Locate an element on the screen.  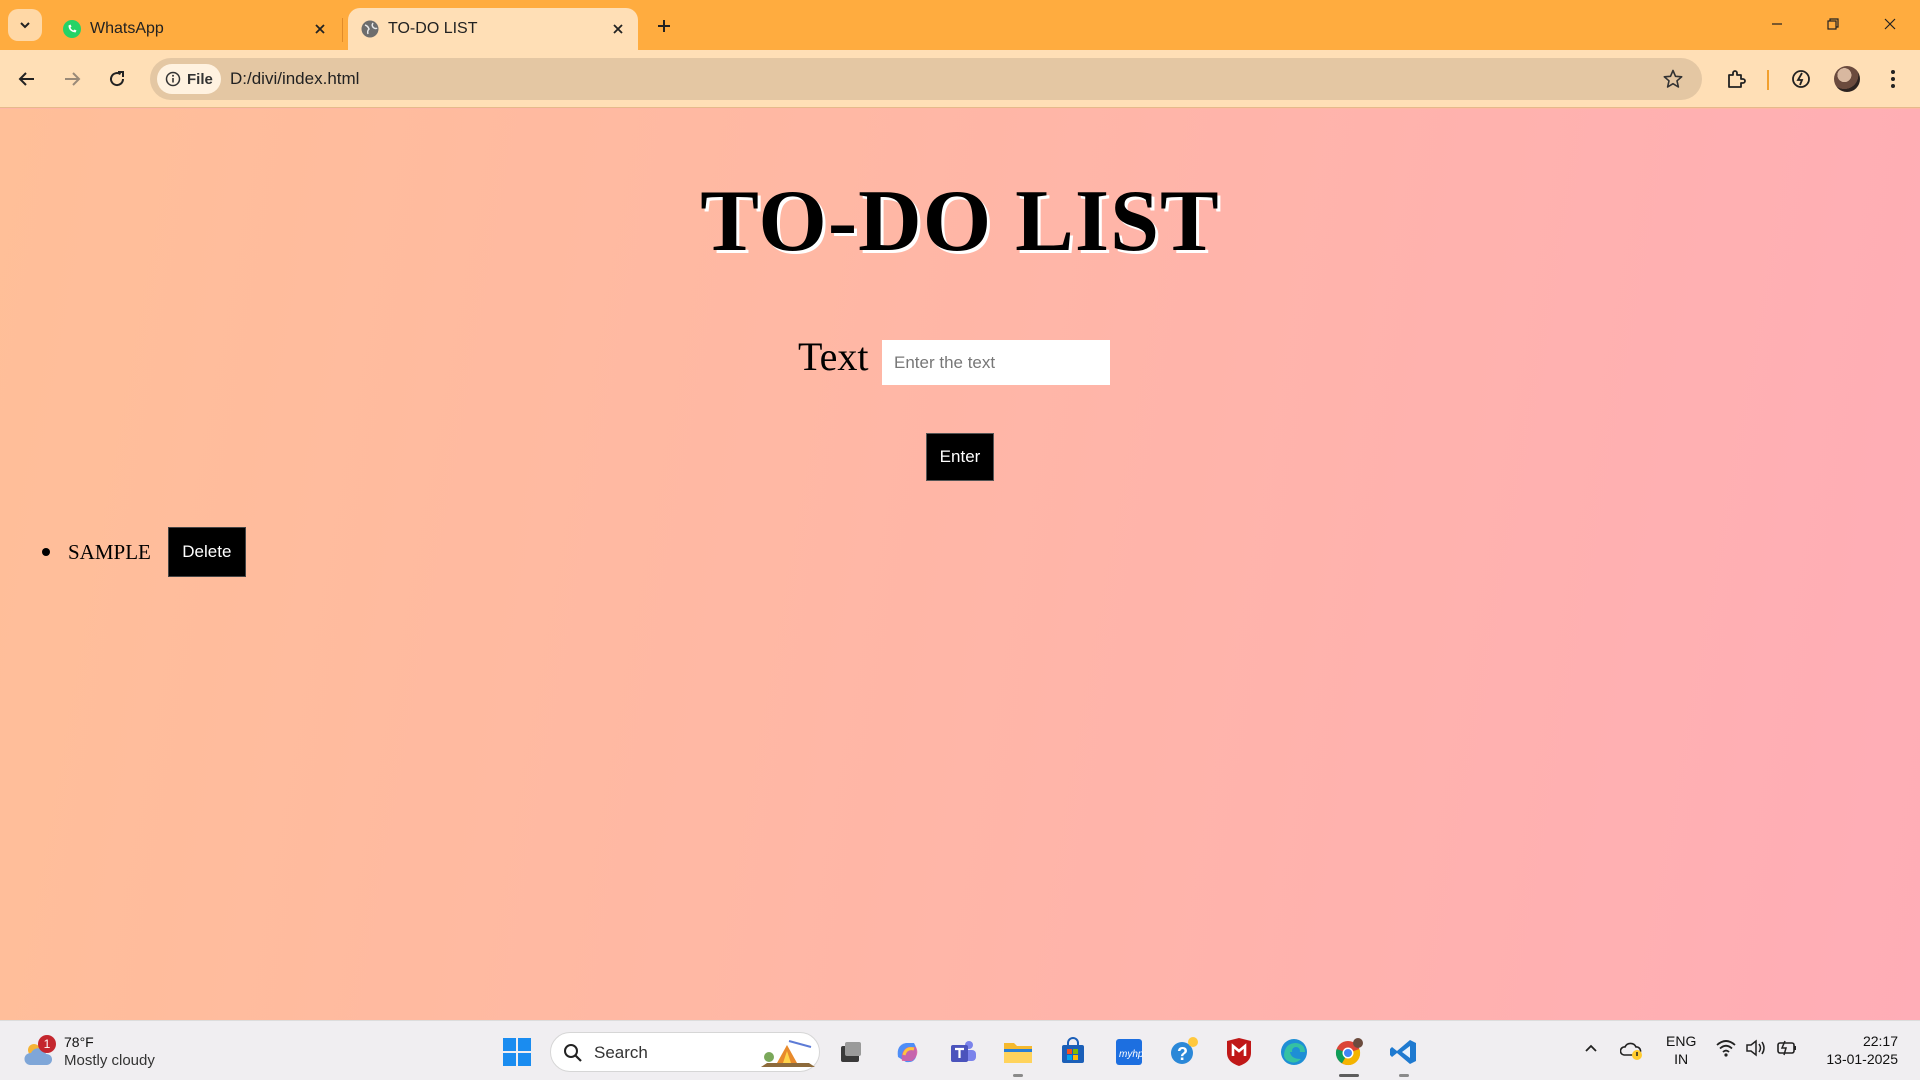
tray-overflow-button is located at coordinates (1591, 1050).